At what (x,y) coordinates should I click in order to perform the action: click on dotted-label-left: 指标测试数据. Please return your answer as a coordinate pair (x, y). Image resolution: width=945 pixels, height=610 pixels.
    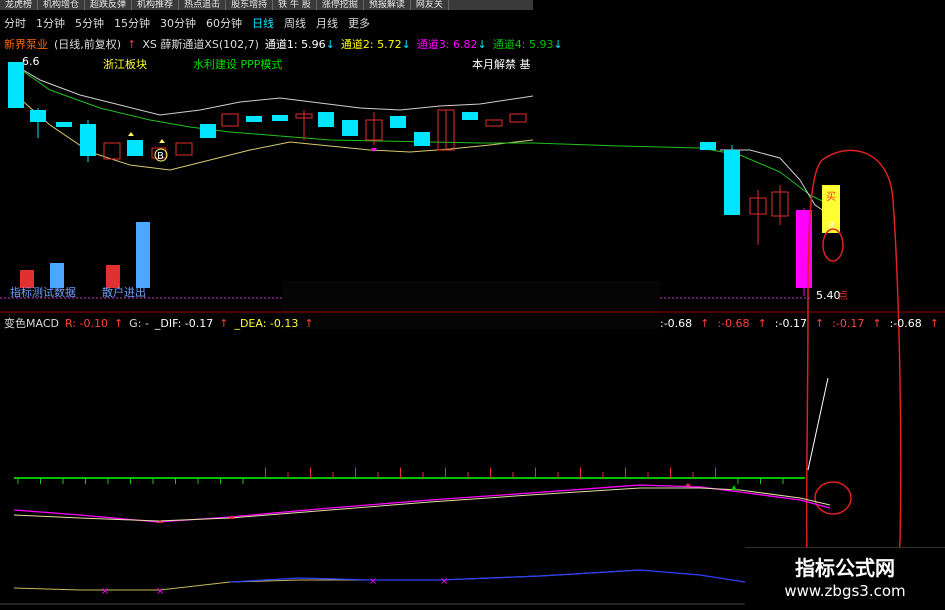
    Looking at the image, I should click on (43, 292).